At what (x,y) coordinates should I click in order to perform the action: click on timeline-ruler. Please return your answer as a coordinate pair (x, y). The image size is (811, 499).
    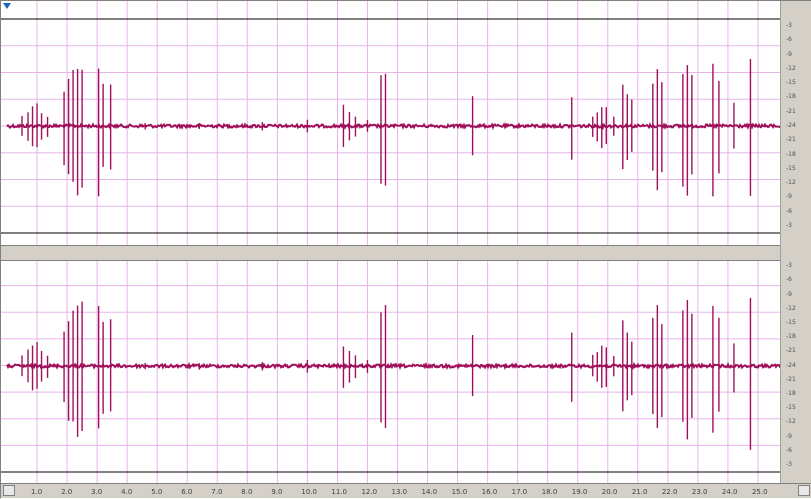
    Looking at the image, I should click on (406, 490).